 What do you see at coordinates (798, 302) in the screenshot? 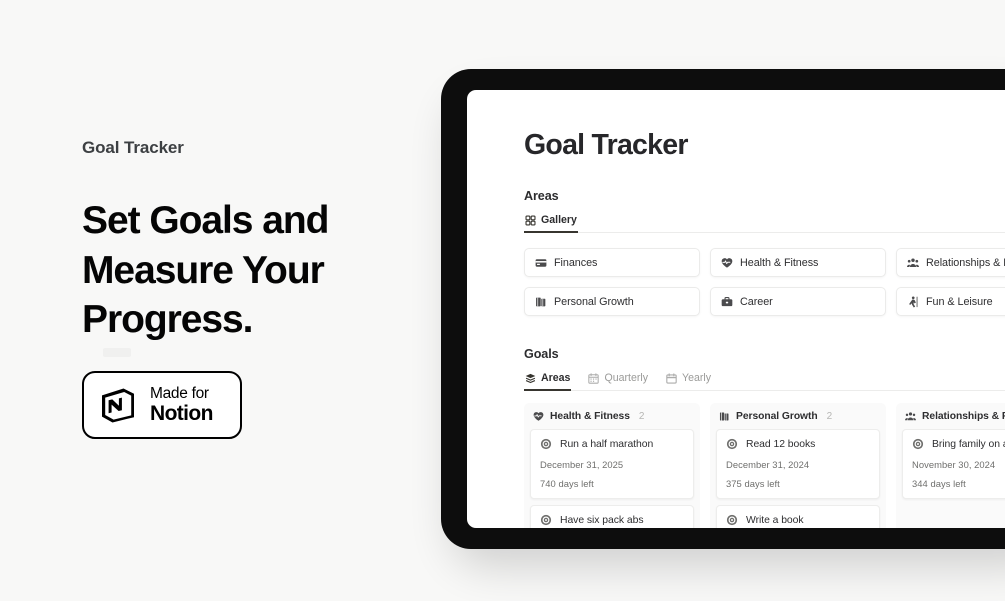
I see `area-card-career: Career` at bounding box center [798, 302].